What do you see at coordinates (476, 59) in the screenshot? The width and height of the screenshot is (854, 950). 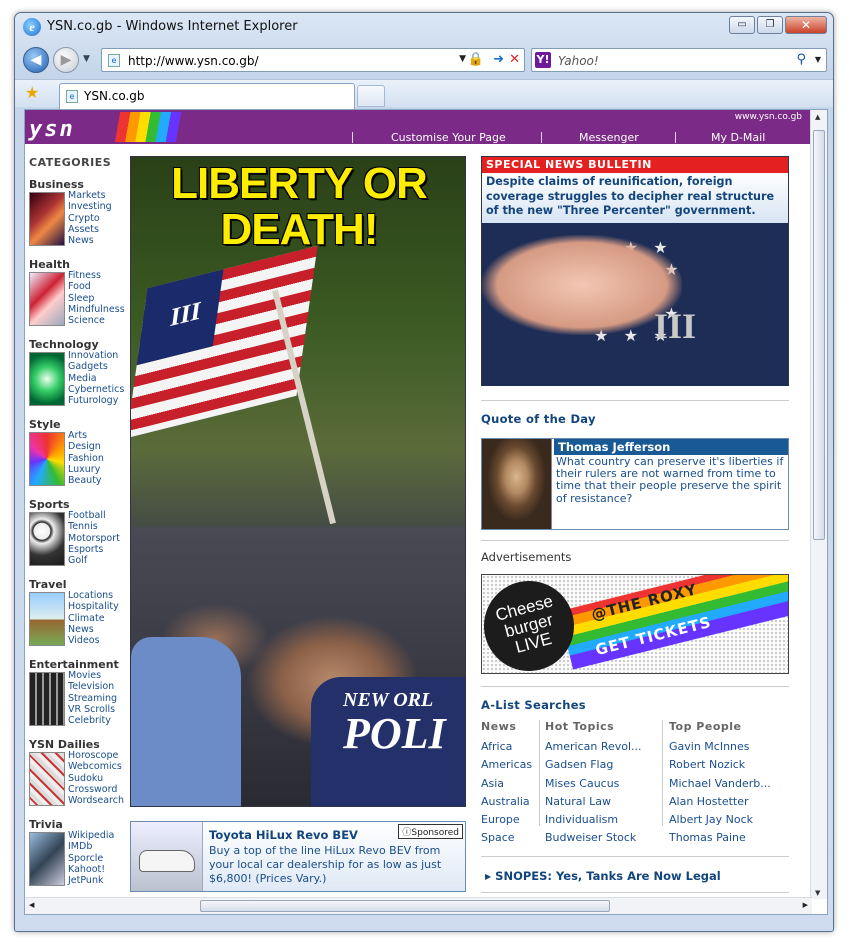 I see `lock-icon: 🔒` at bounding box center [476, 59].